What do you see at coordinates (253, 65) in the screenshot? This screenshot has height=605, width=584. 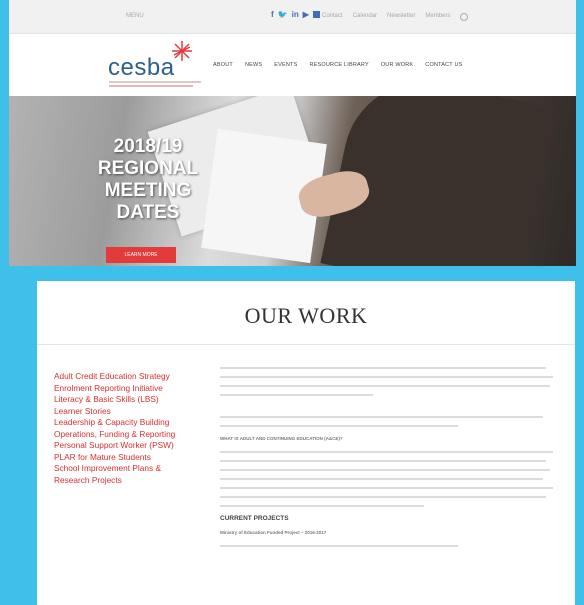 I see `nav-news: NEWS` at bounding box center [253, 65].